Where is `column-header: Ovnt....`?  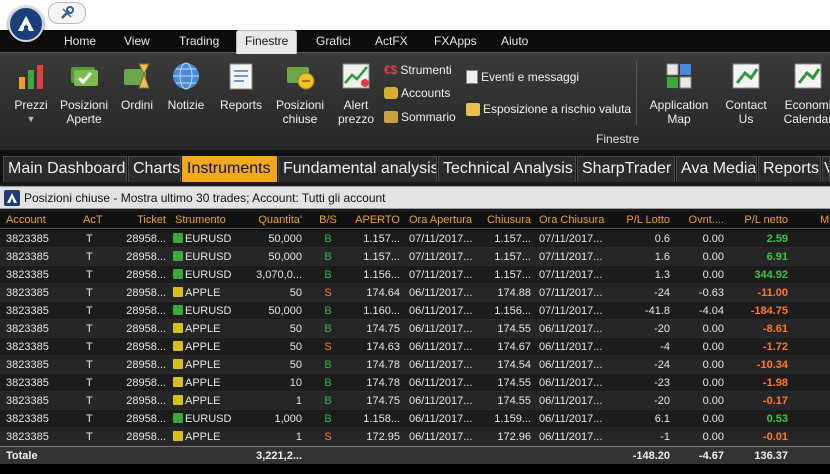
column-header: Ovnt.... is located at coordinates (699, 220).